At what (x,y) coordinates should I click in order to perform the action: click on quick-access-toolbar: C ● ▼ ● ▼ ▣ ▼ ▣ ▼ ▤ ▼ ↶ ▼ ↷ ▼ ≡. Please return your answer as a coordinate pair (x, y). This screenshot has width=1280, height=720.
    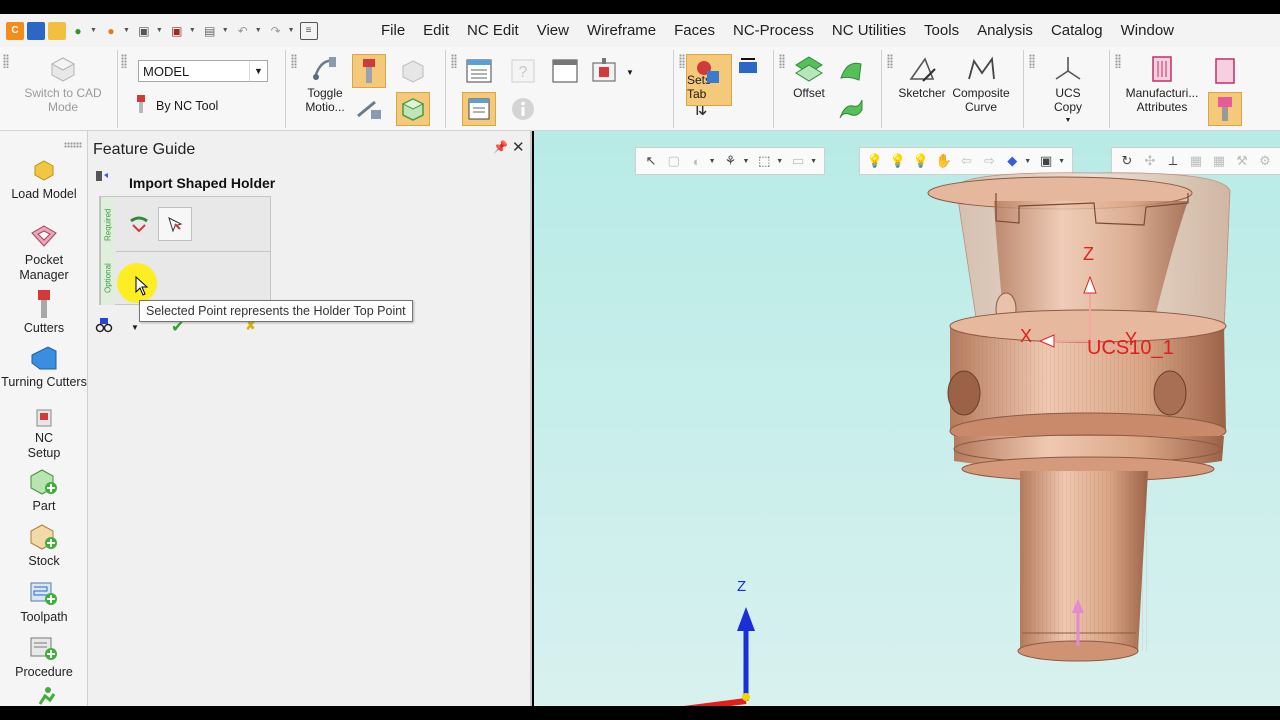
    Looking at the image, I should click on (186, 30).